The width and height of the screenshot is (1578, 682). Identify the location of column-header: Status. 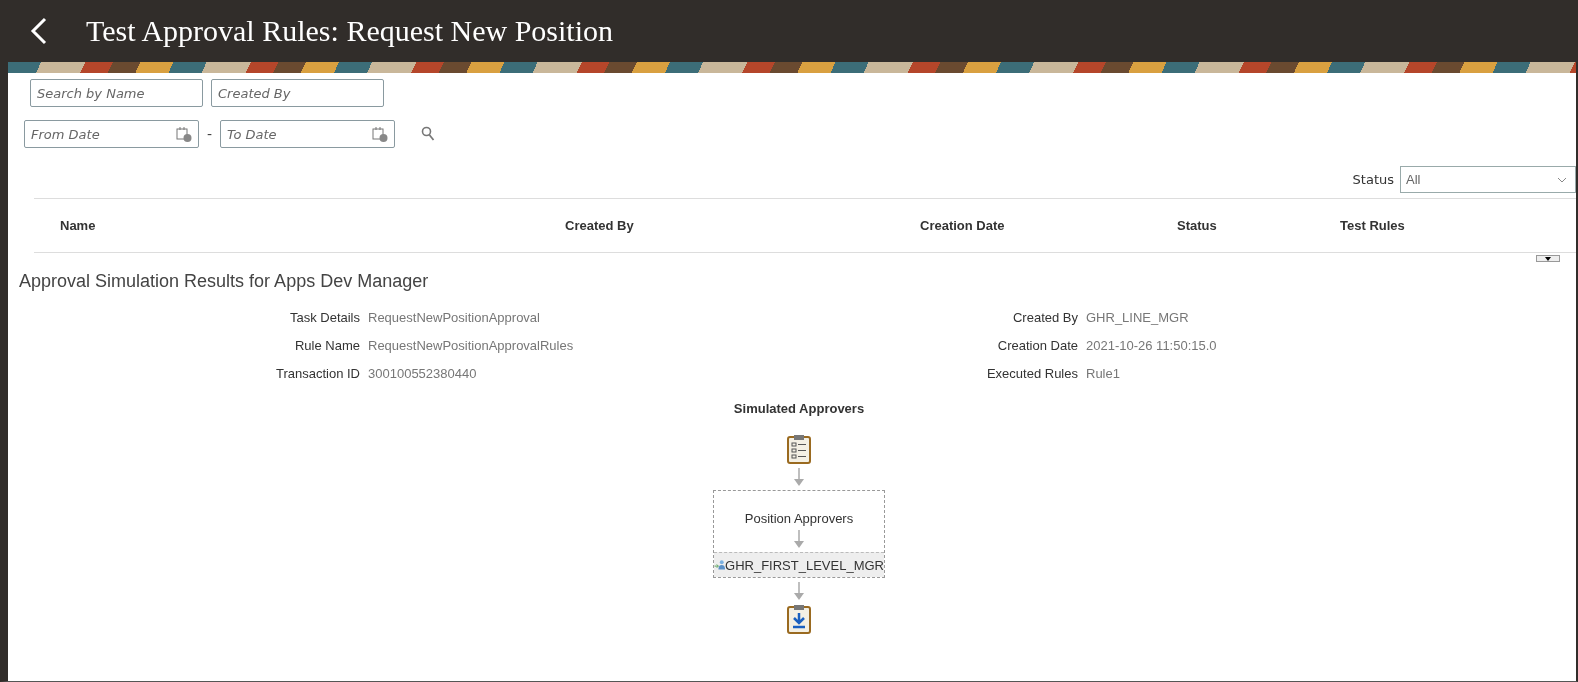
(1197, 225).